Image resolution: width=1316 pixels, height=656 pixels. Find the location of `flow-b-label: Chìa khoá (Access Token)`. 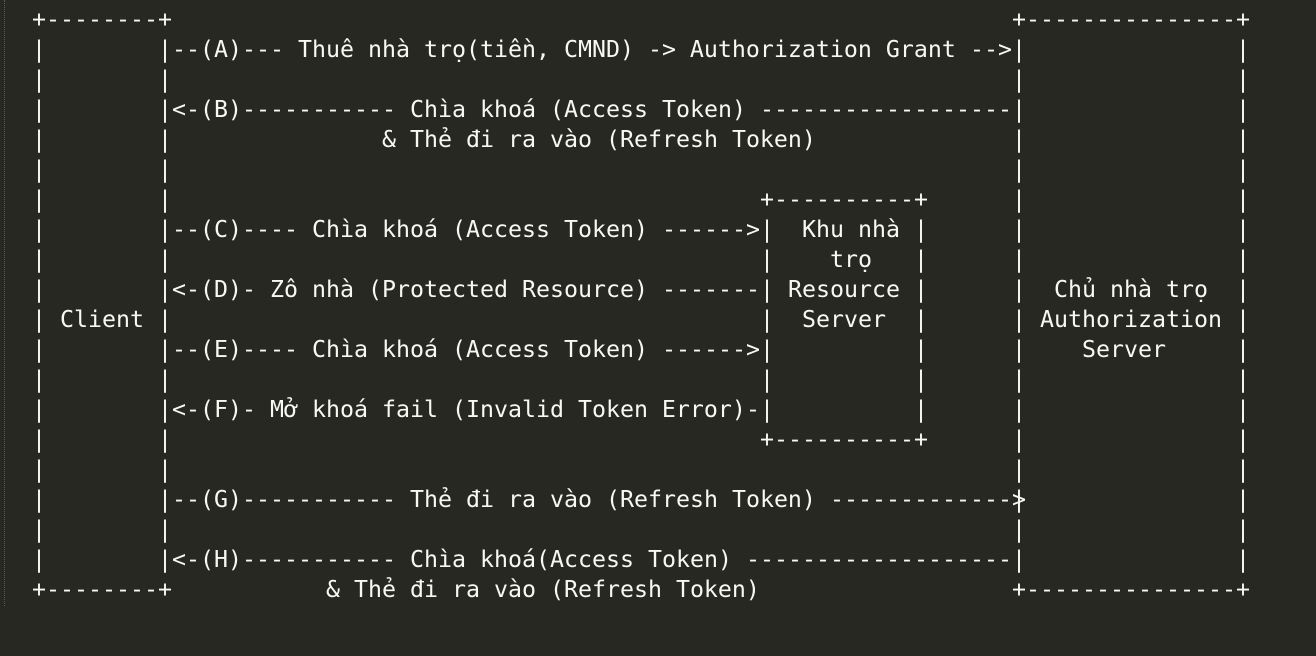

flow-b-label: Chìa khoá (Access Token) is located at coordinates (578, 109).